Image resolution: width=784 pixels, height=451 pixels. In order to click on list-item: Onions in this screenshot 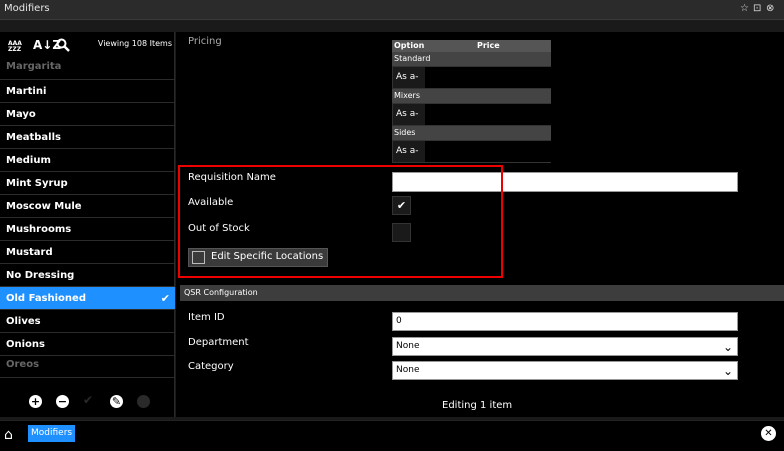, I will do `click(87, 344)`.